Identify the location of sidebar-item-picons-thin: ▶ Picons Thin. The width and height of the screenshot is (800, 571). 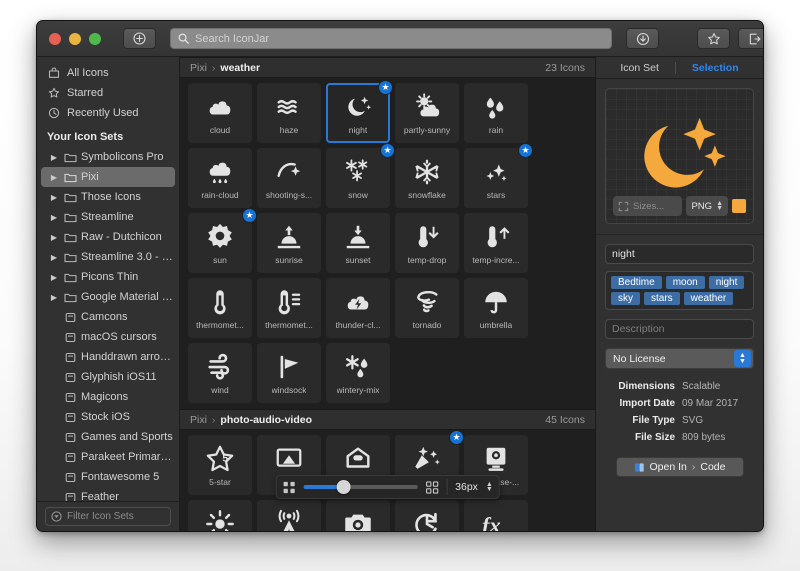
(108, 277).